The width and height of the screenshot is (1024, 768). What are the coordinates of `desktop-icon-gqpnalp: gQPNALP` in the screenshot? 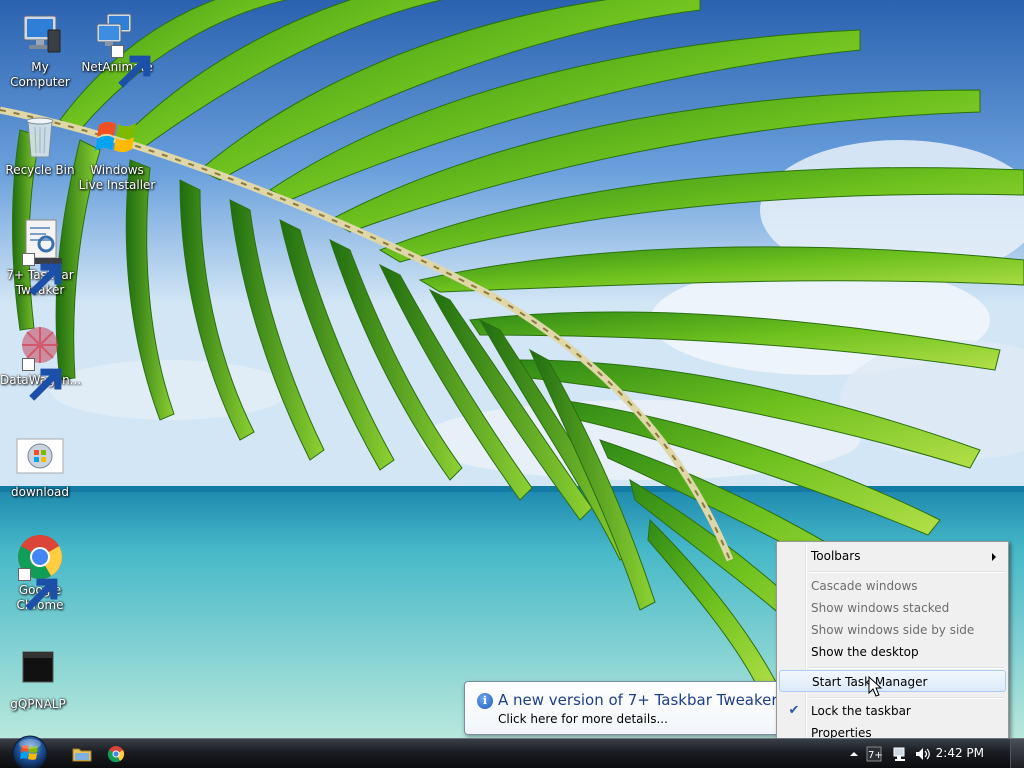 It's located at (39, 679).